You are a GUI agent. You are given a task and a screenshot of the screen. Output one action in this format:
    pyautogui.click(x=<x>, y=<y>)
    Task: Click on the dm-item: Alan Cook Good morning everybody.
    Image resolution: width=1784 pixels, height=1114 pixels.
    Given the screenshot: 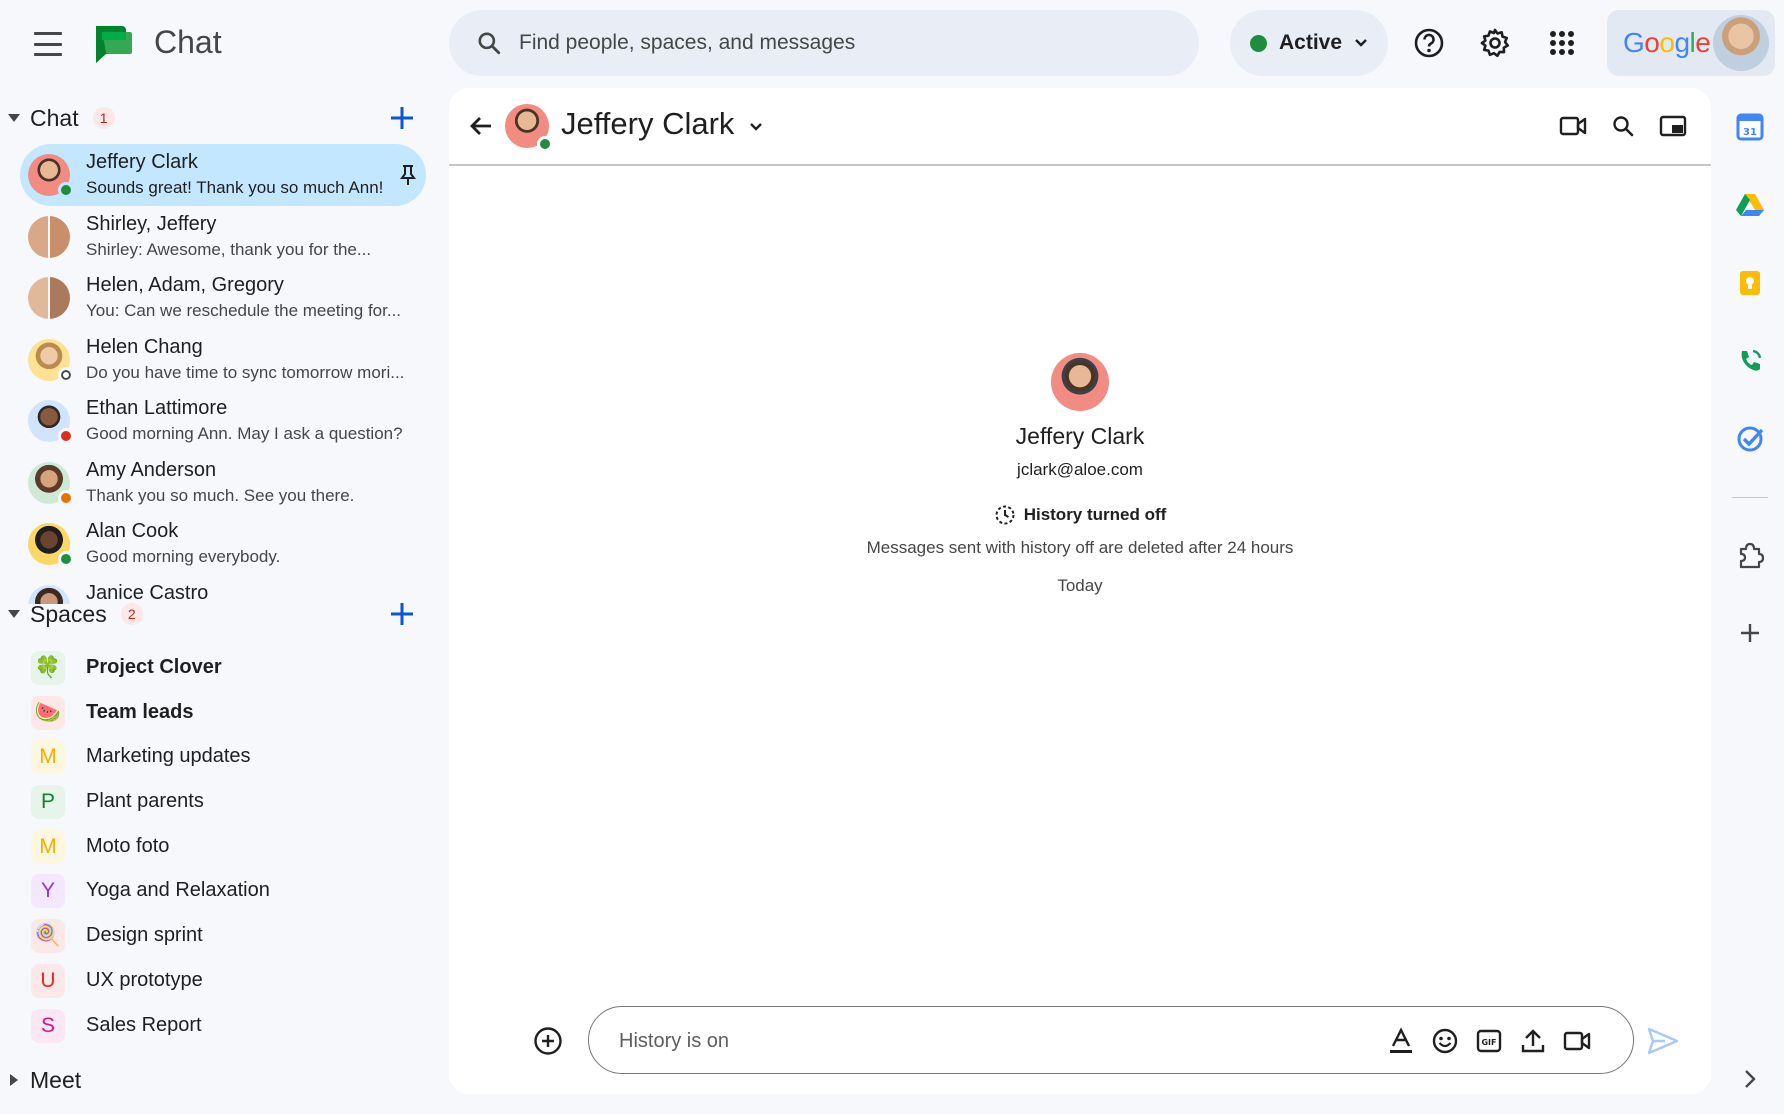 What is the action you would take?
    pyautogui.click(x=223, y=544)
    